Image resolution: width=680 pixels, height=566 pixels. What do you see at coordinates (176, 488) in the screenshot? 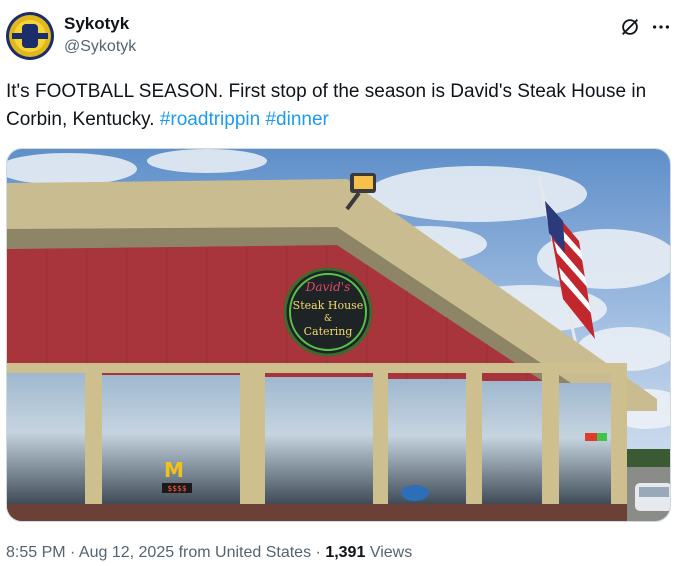
I see `mcd-price-reflection: $$$$` at bounding box center [176, 488].